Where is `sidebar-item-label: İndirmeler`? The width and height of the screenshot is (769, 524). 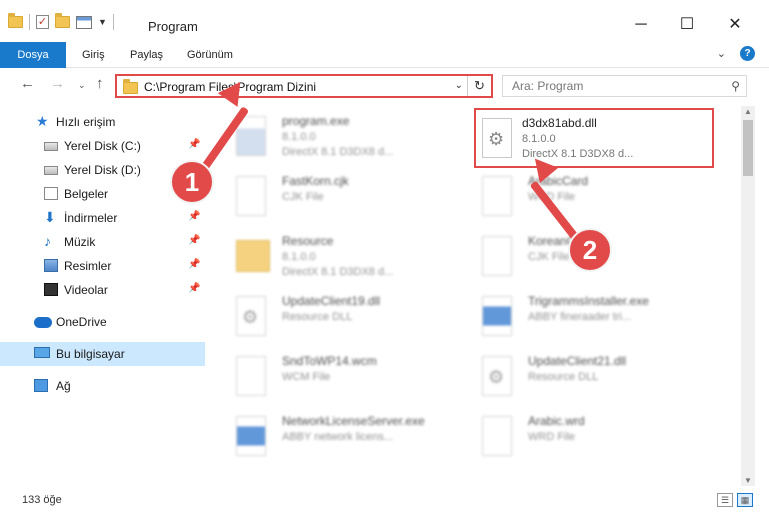
sidebar-item-label: İndirmeler is located at coordinates (91, 218).